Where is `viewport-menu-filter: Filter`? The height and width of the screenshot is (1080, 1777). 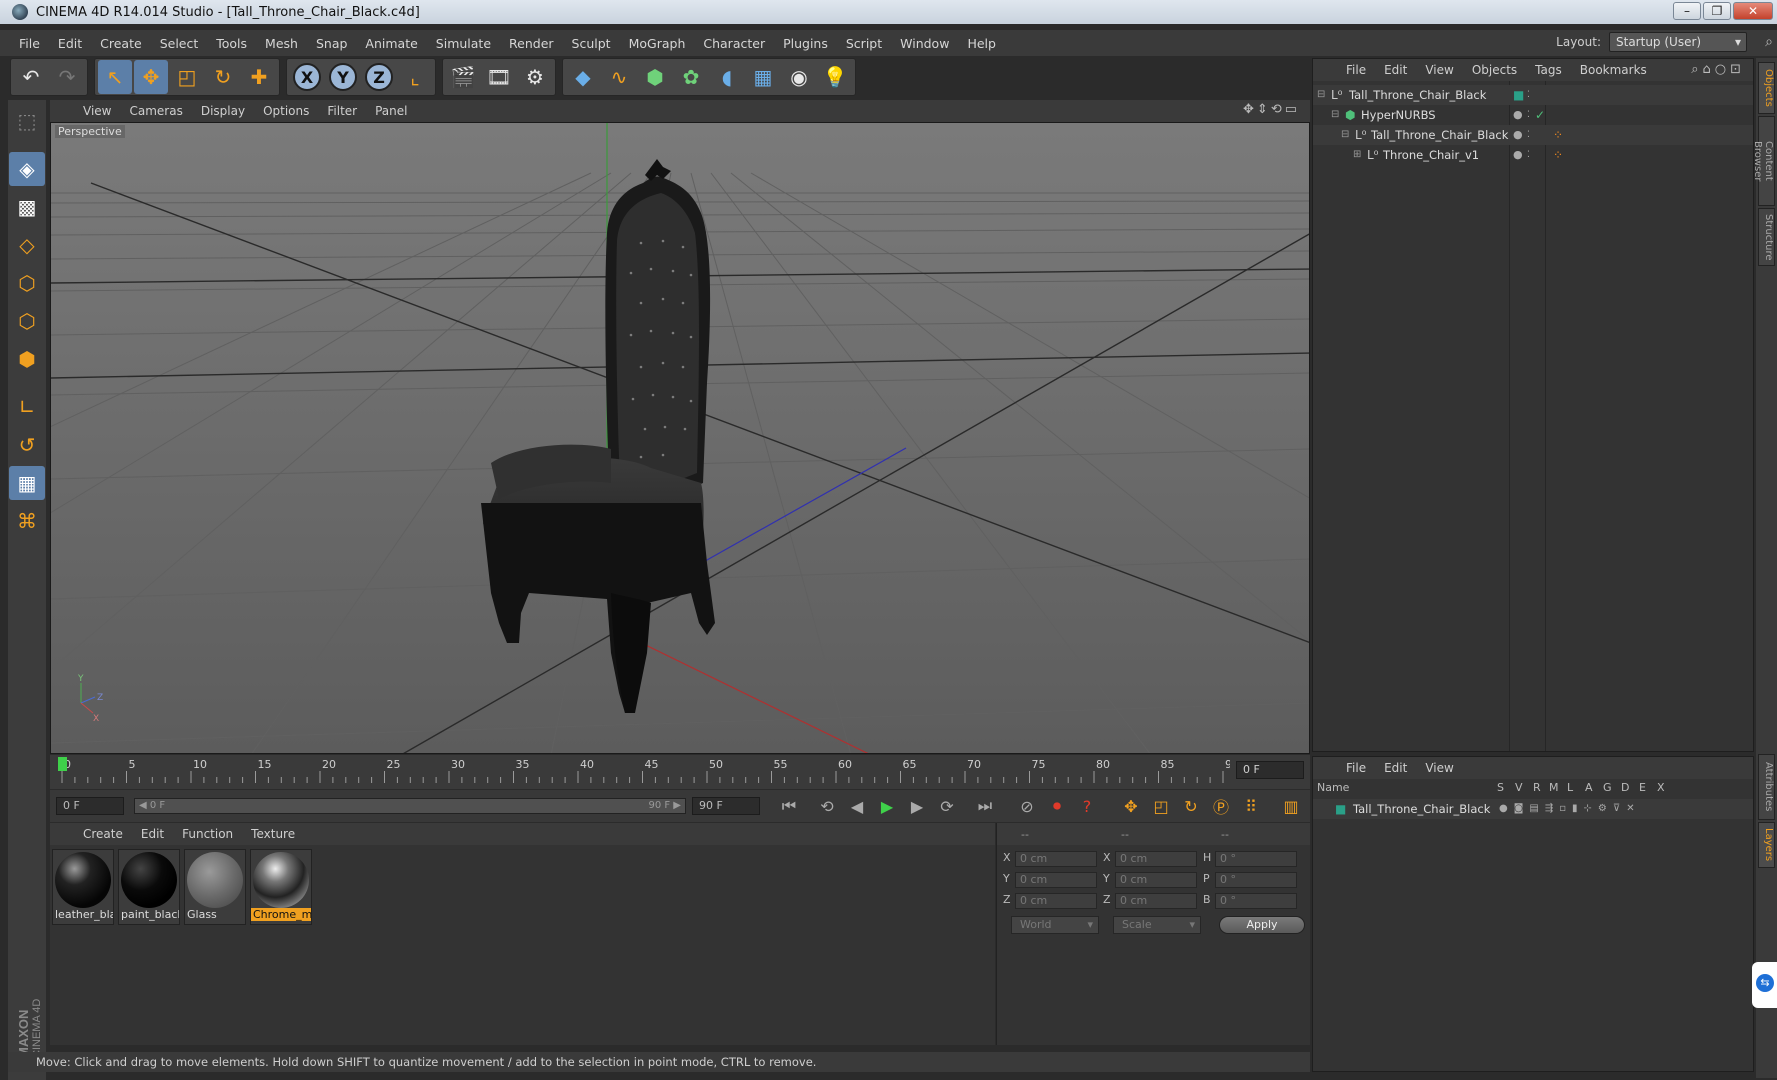 viewport-menu-filter: Filter is located at coordinates (342, 111).